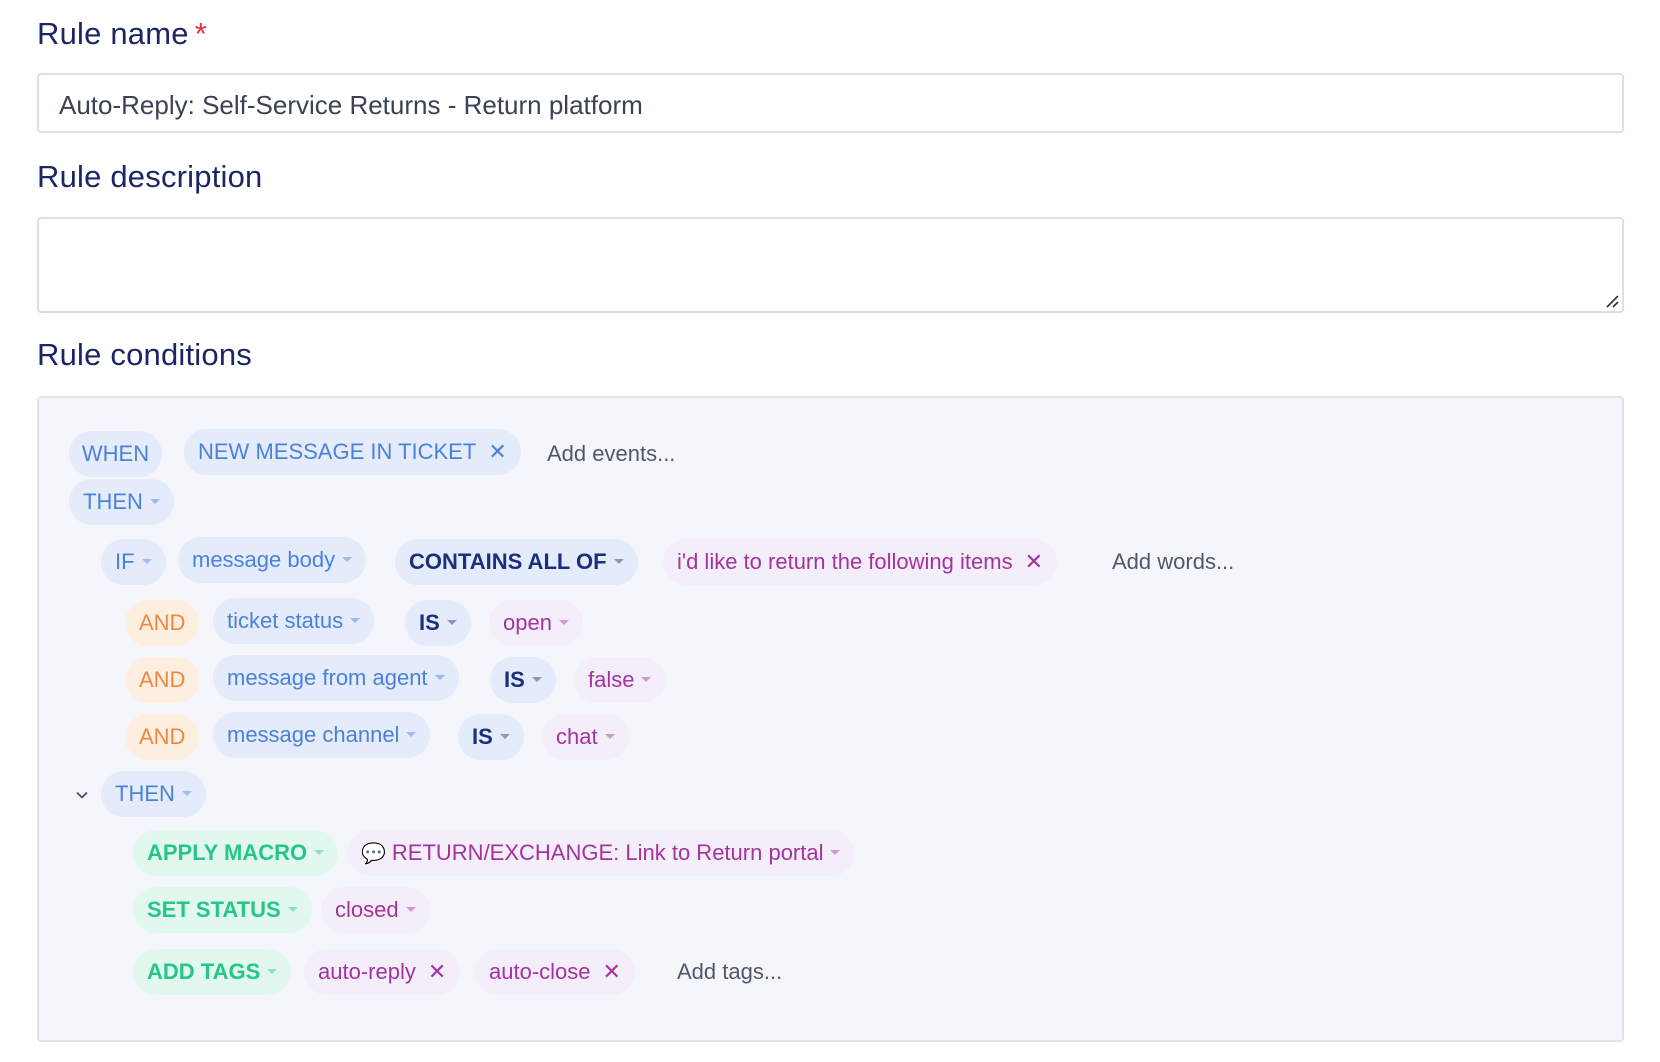  Describe the element at coordinates (337, 451) in the screenshot. I see `event-label: NEW MESSAGE IN TICKET` at that location.